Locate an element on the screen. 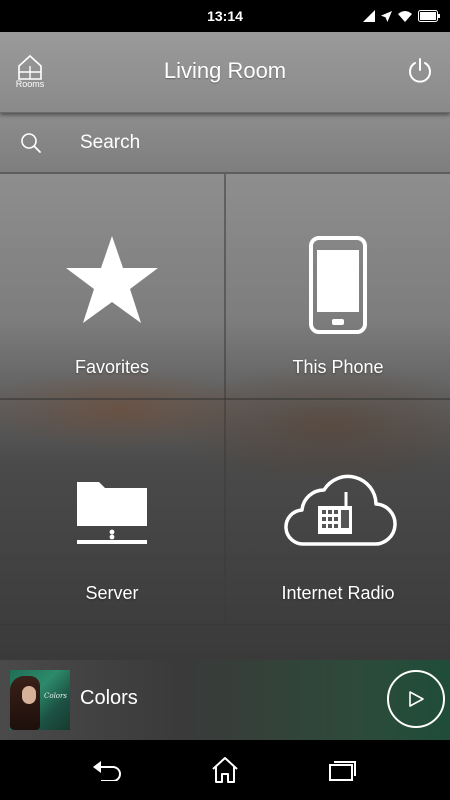  album-art-text: Colors is located at coordinates (55, 696).